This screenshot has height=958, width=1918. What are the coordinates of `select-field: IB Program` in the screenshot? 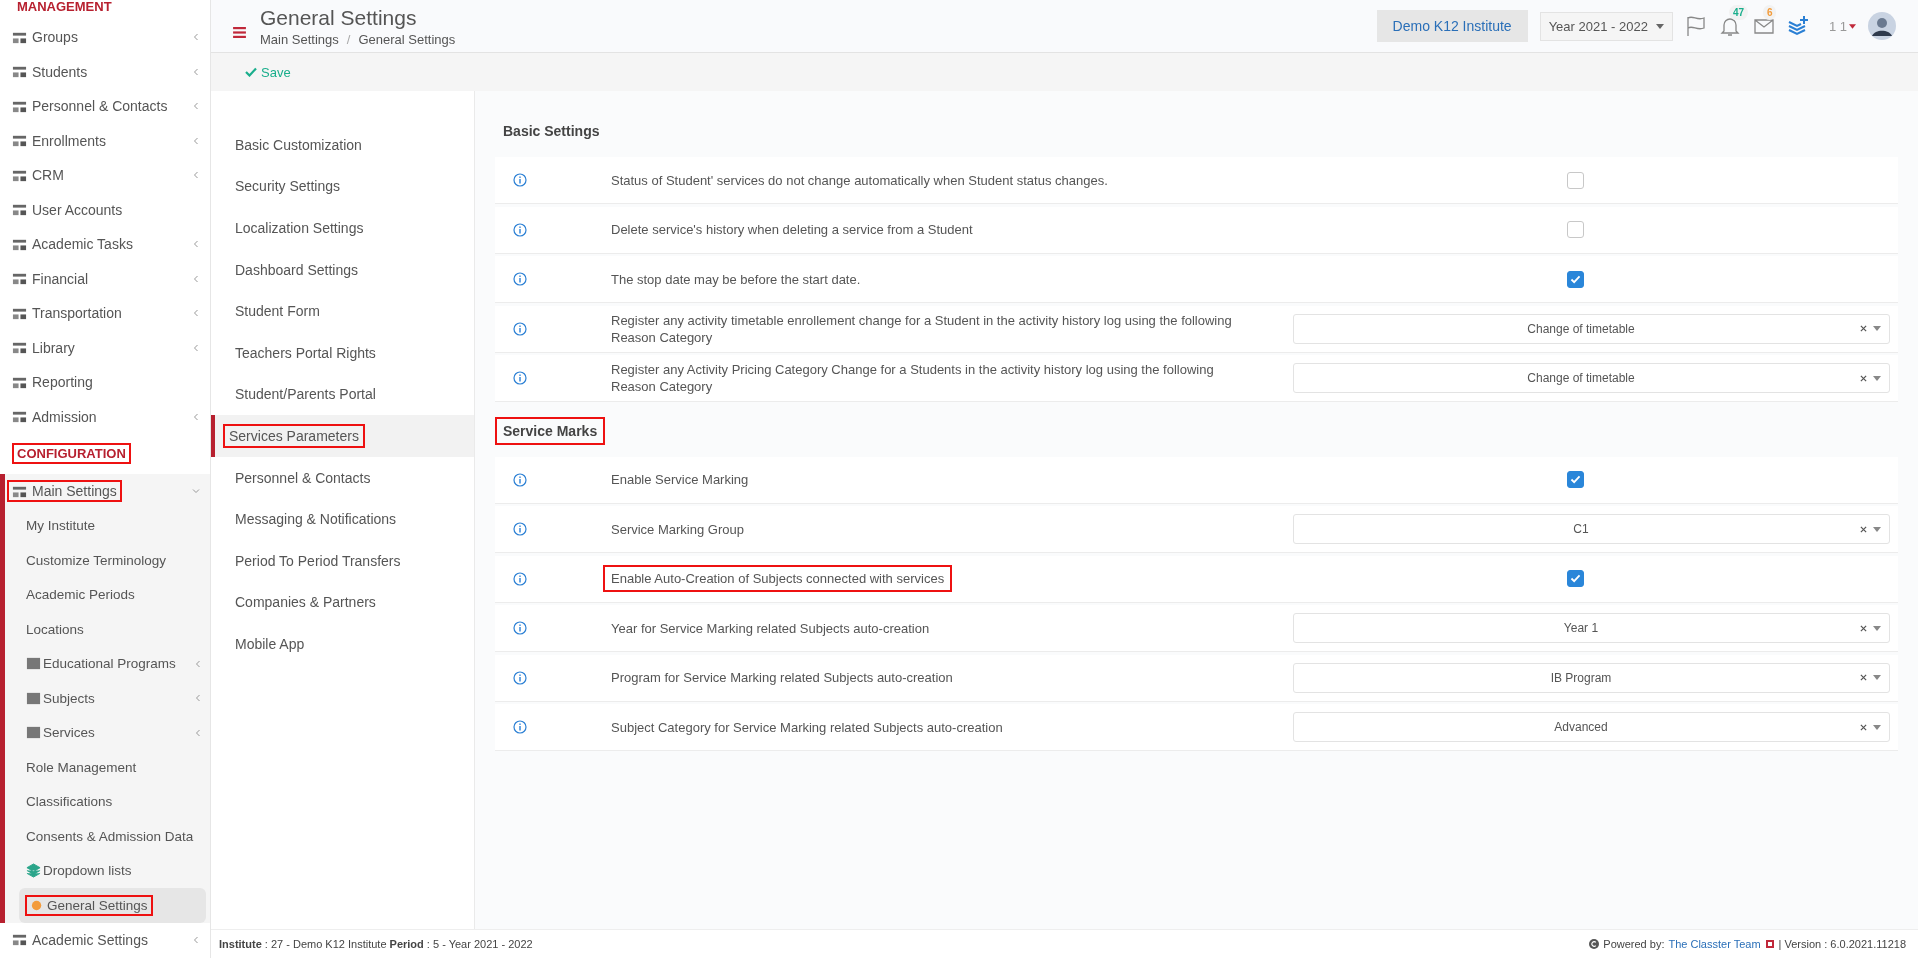 It's located at (1591, 677).